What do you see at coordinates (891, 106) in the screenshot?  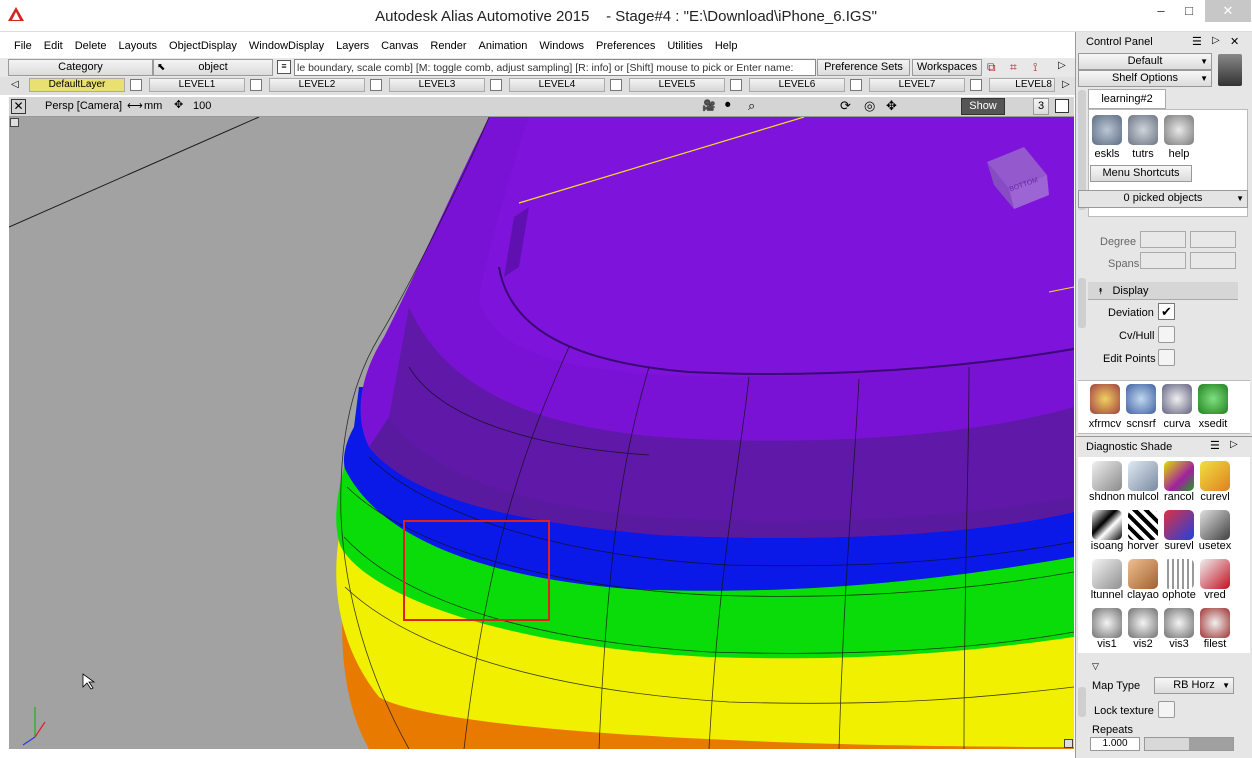 I see `pan-icon: ✥` at bounding box center [891, 106].